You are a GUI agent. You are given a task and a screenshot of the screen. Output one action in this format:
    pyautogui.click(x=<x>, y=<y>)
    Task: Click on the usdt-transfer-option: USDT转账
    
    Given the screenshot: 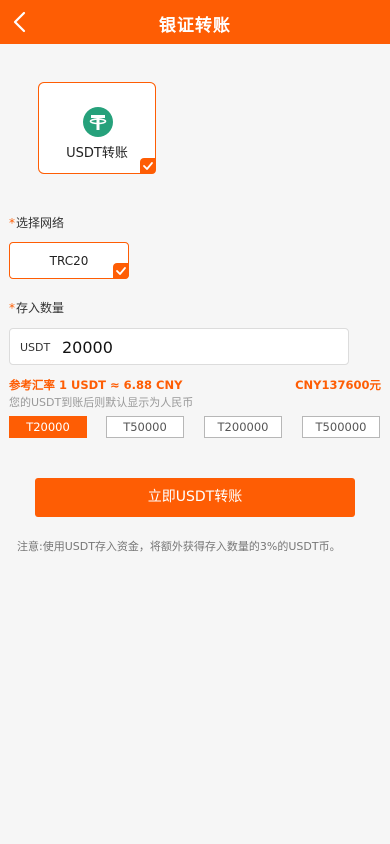 What is the action you would take?
    pyautogui.click(x=97, y=128)
    